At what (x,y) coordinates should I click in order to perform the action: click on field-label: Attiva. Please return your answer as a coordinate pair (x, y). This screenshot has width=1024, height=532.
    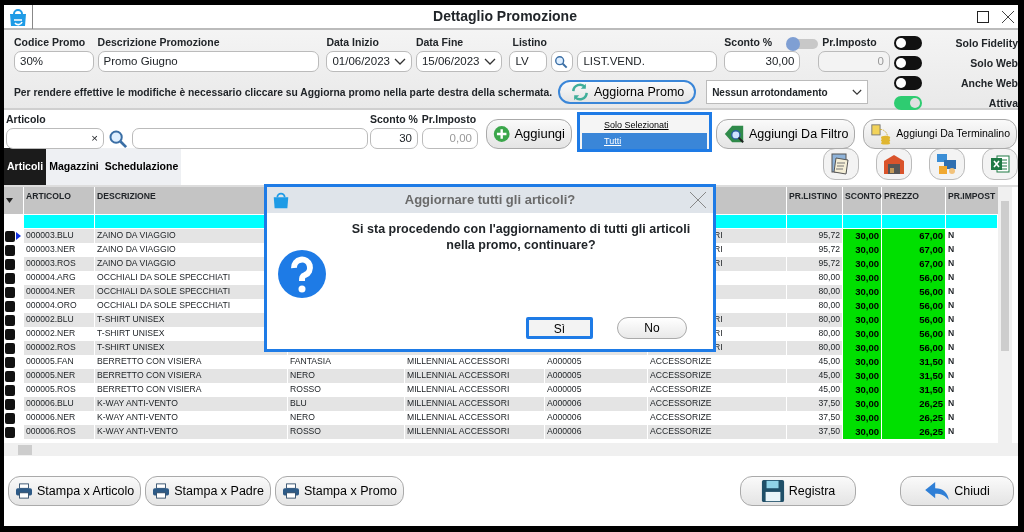
    Looking at the image, I should click on (1003, 103).